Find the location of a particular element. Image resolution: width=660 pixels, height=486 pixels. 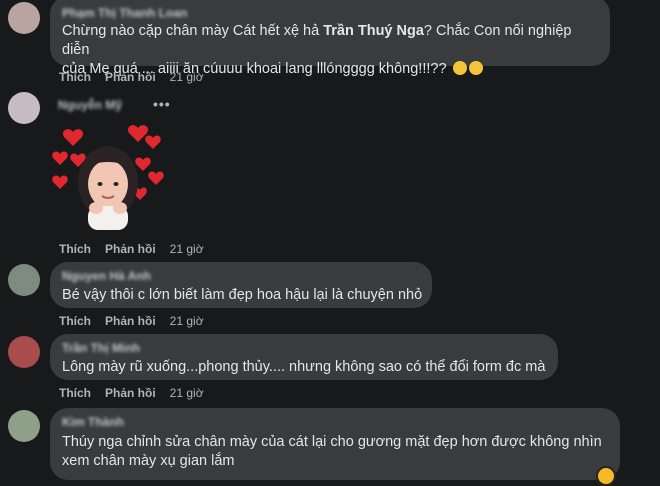

comment-author: Nguyen Hà Anh is located at coordinates (106, 276).